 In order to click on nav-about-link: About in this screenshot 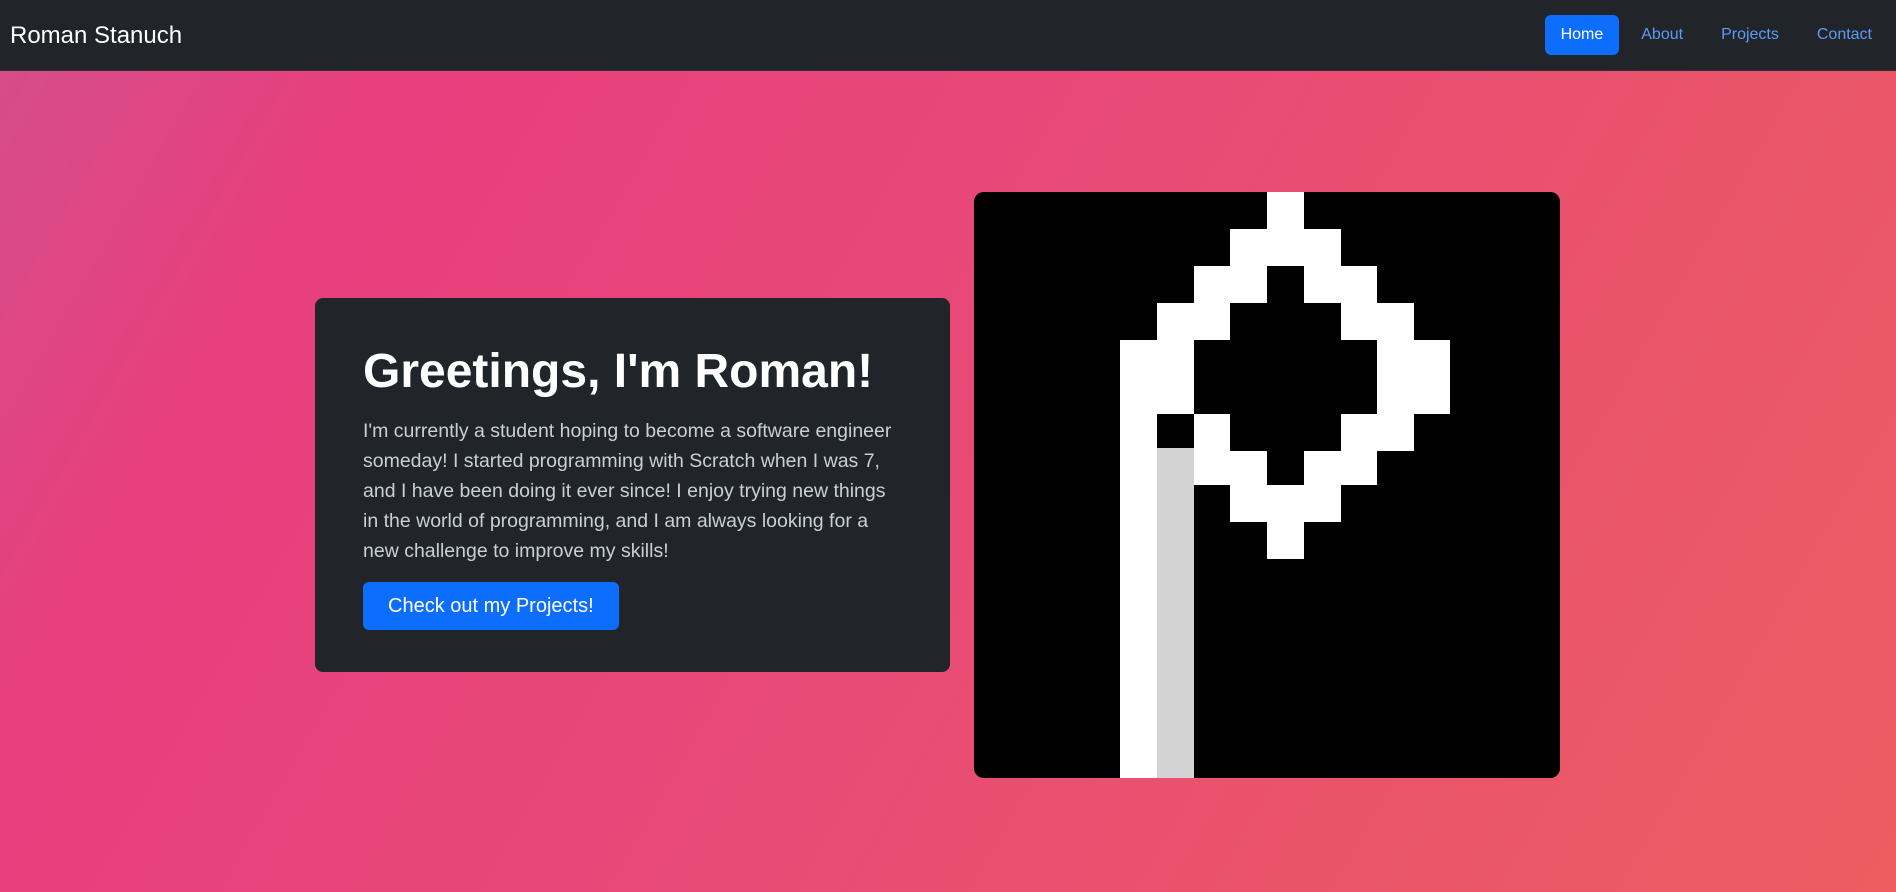, I will do `click(1662, 35)`.